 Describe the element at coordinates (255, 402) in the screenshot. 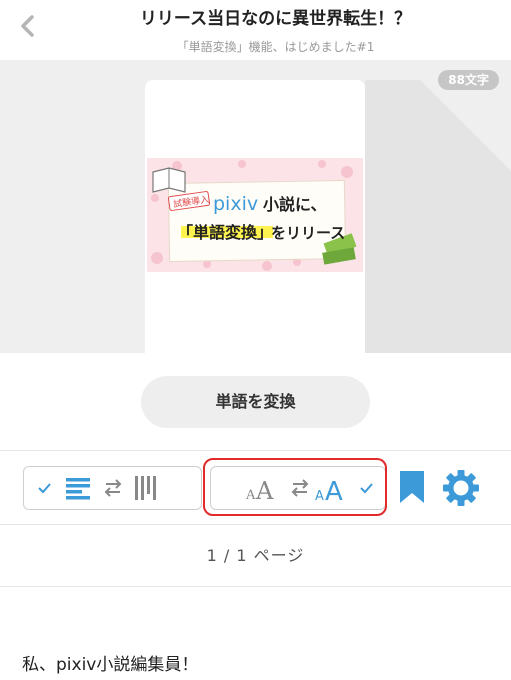

I see `convert-words-button: 単語を変換` at that location.